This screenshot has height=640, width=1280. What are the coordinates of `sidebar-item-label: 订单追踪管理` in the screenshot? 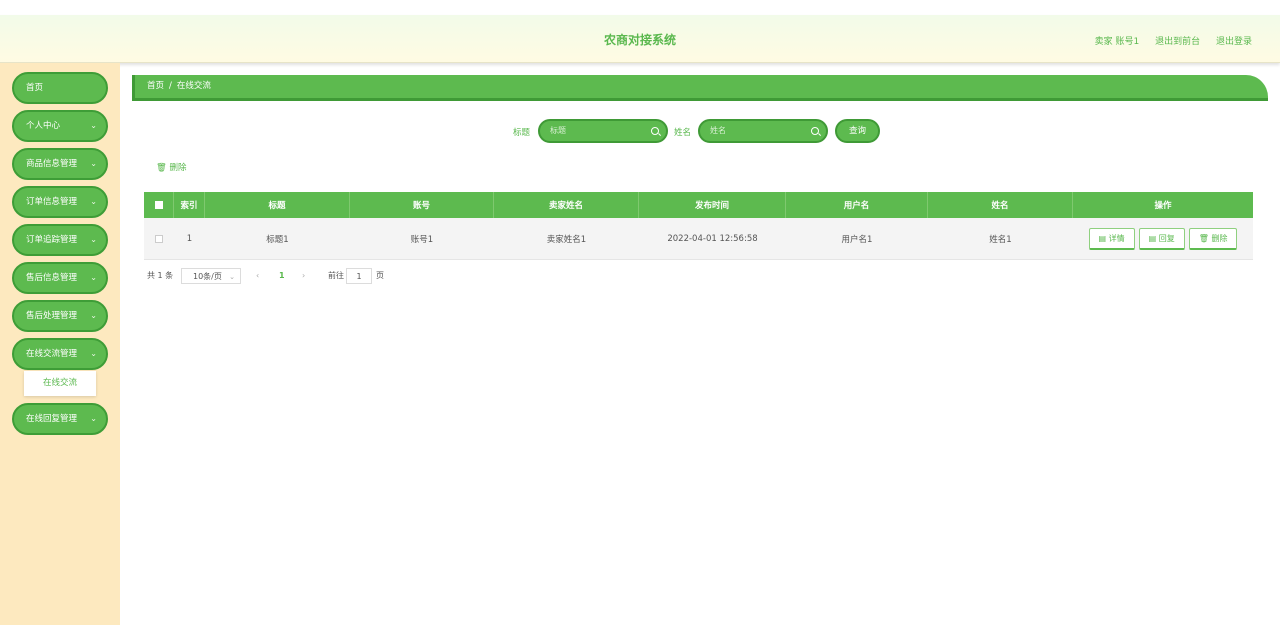 It's located at (52, 240).